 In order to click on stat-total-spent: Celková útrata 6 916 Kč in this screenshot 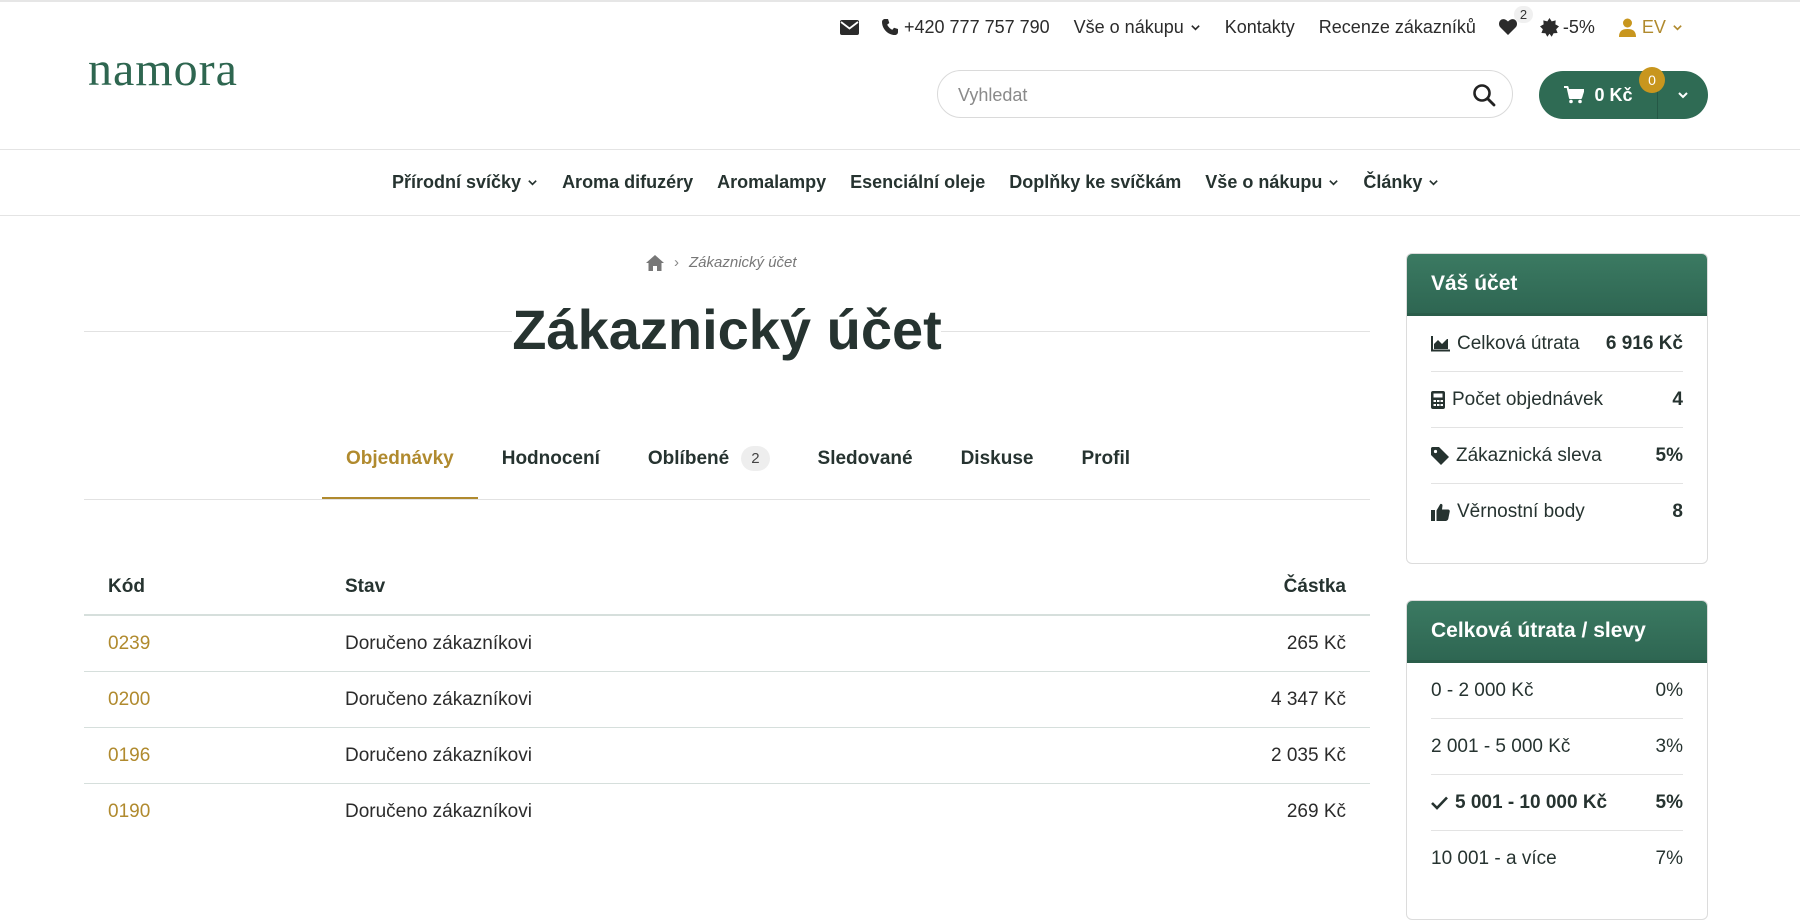, I will do `click(1557, 344)`.